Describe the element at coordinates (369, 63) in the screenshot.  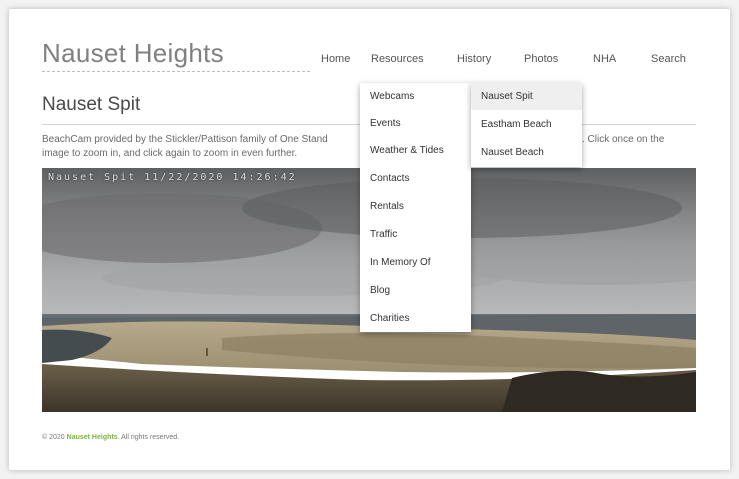
I see `top-navigation: Home Resources History Photos NHA Search` at that location.